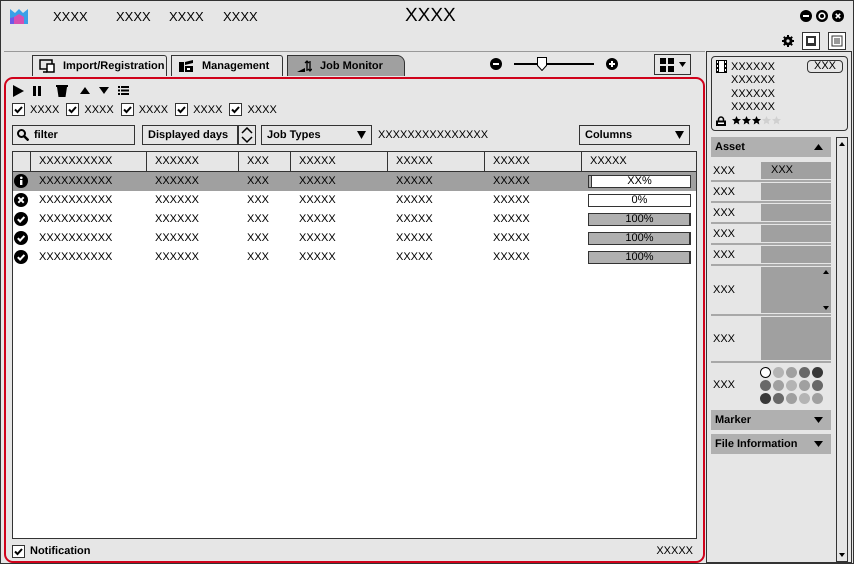 Image resolution: width=854 pixels, height=564 pixels. I want to click on zoom-out-icon, so click(496, 64).